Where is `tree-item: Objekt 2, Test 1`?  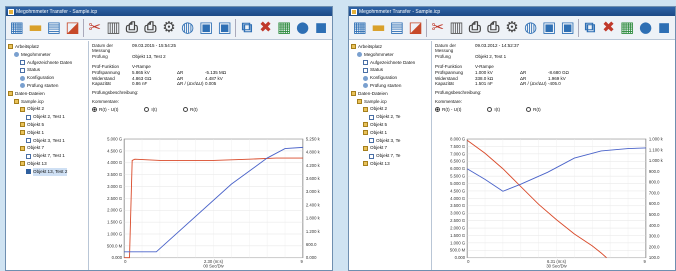 tree-item: Objekt 2, Test 1 is located at coordinates (47, 117).